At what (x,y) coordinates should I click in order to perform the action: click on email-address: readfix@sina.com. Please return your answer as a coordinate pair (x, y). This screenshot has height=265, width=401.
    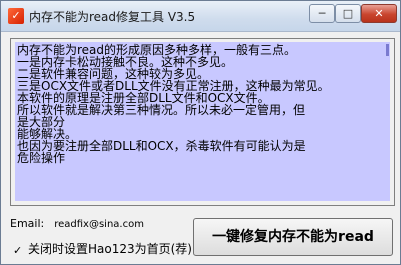
    Looking at the image, I should click on (99, 224).